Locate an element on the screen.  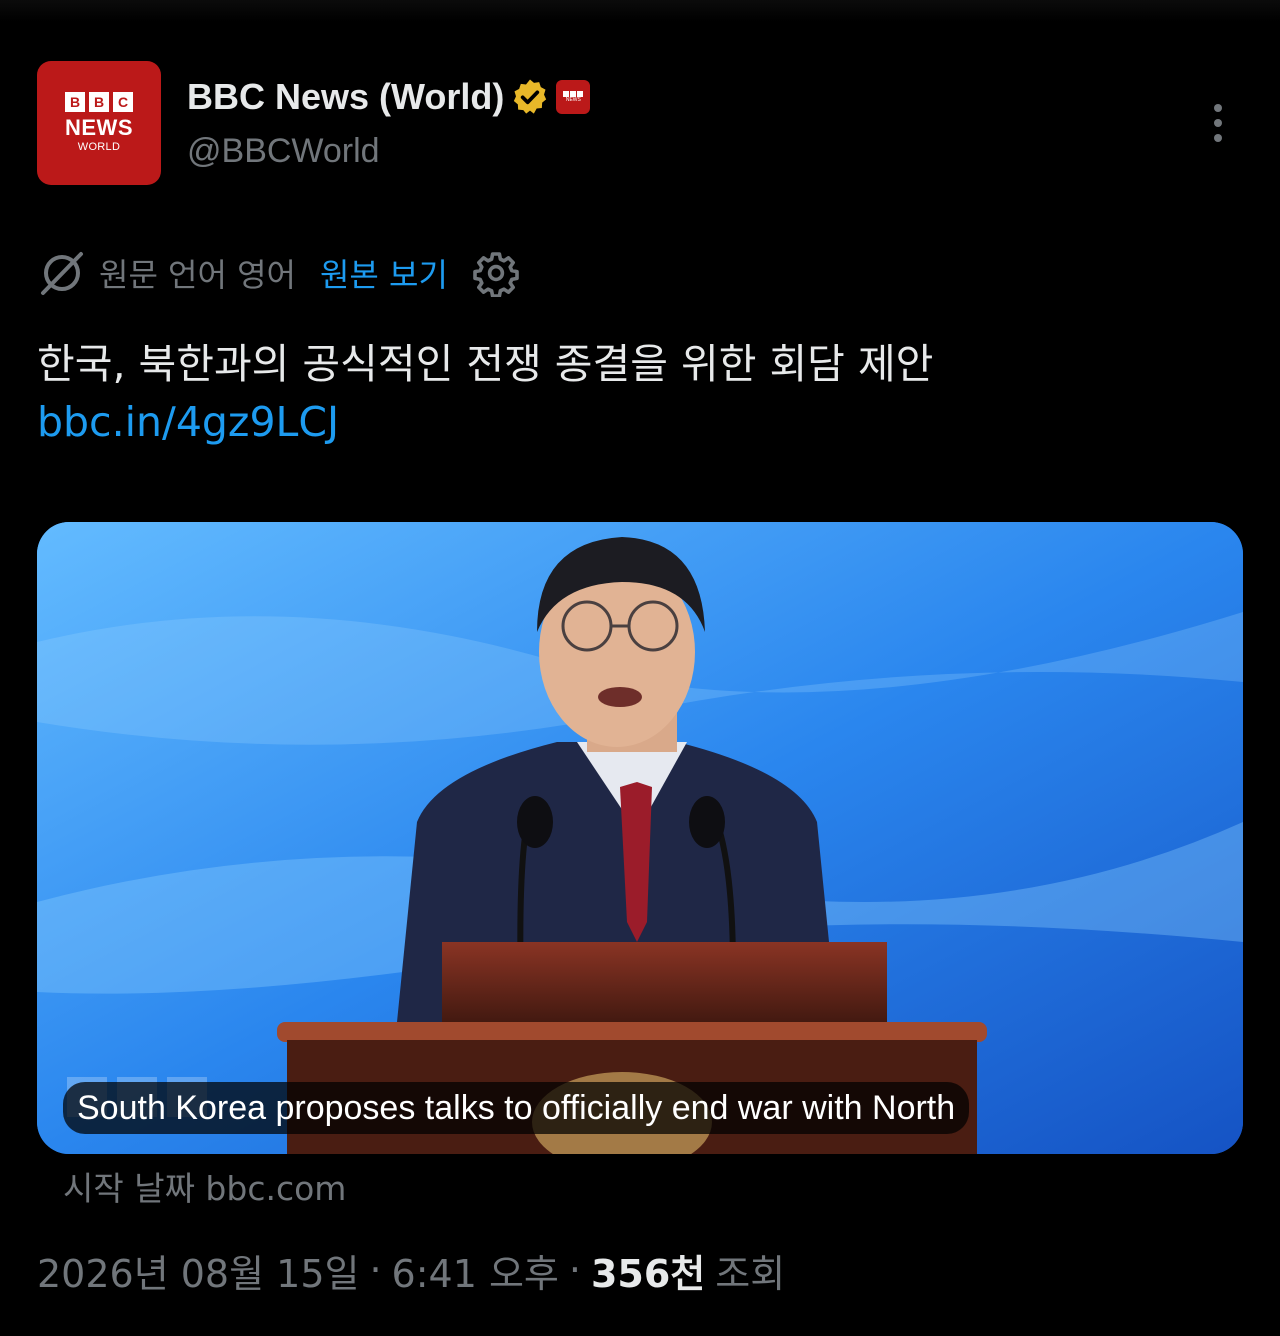
tweet-time: 6:41 오후 is located at coordinates (475, 1270).